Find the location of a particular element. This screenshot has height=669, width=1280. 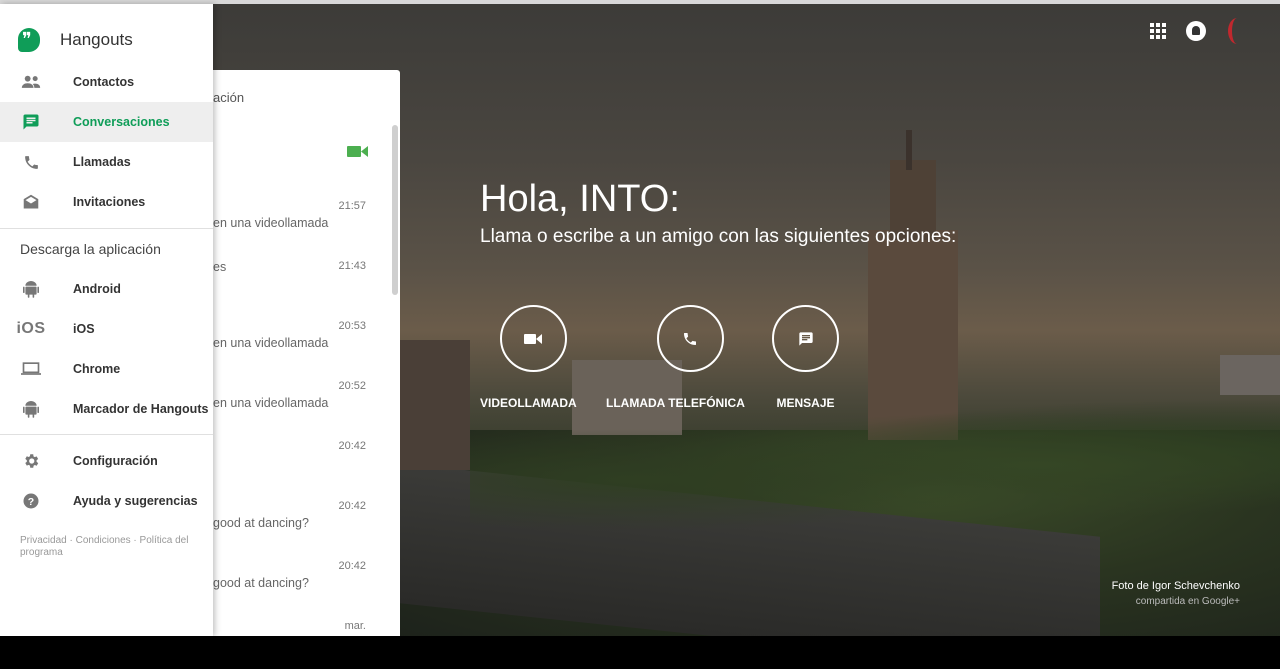

app-brand: Hangouts is located at coordinates (75, 39).